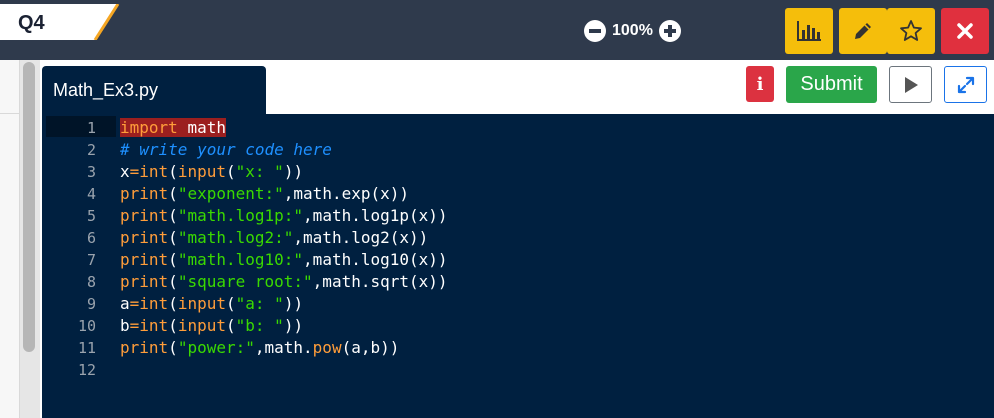 This screenshot has height=418, width=994. Describe the element at coordinates (29, 207) in the screenshot. I see `scrollbar-thumb` at that location.